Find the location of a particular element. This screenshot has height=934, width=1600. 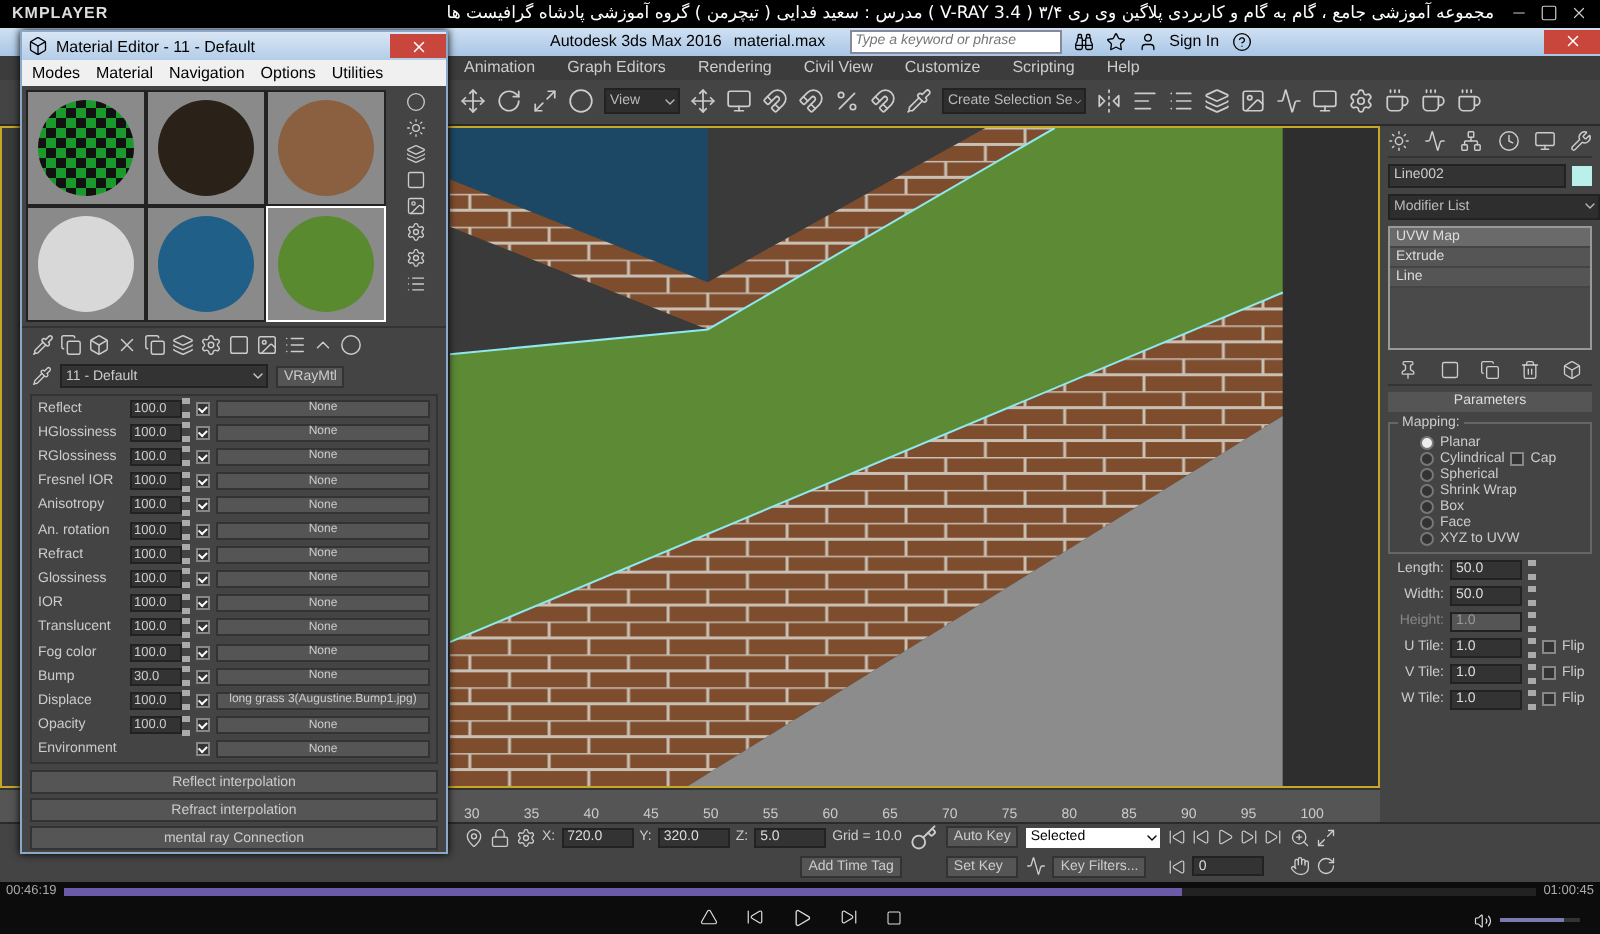

lock-icon is located at coordinates (500, 837).